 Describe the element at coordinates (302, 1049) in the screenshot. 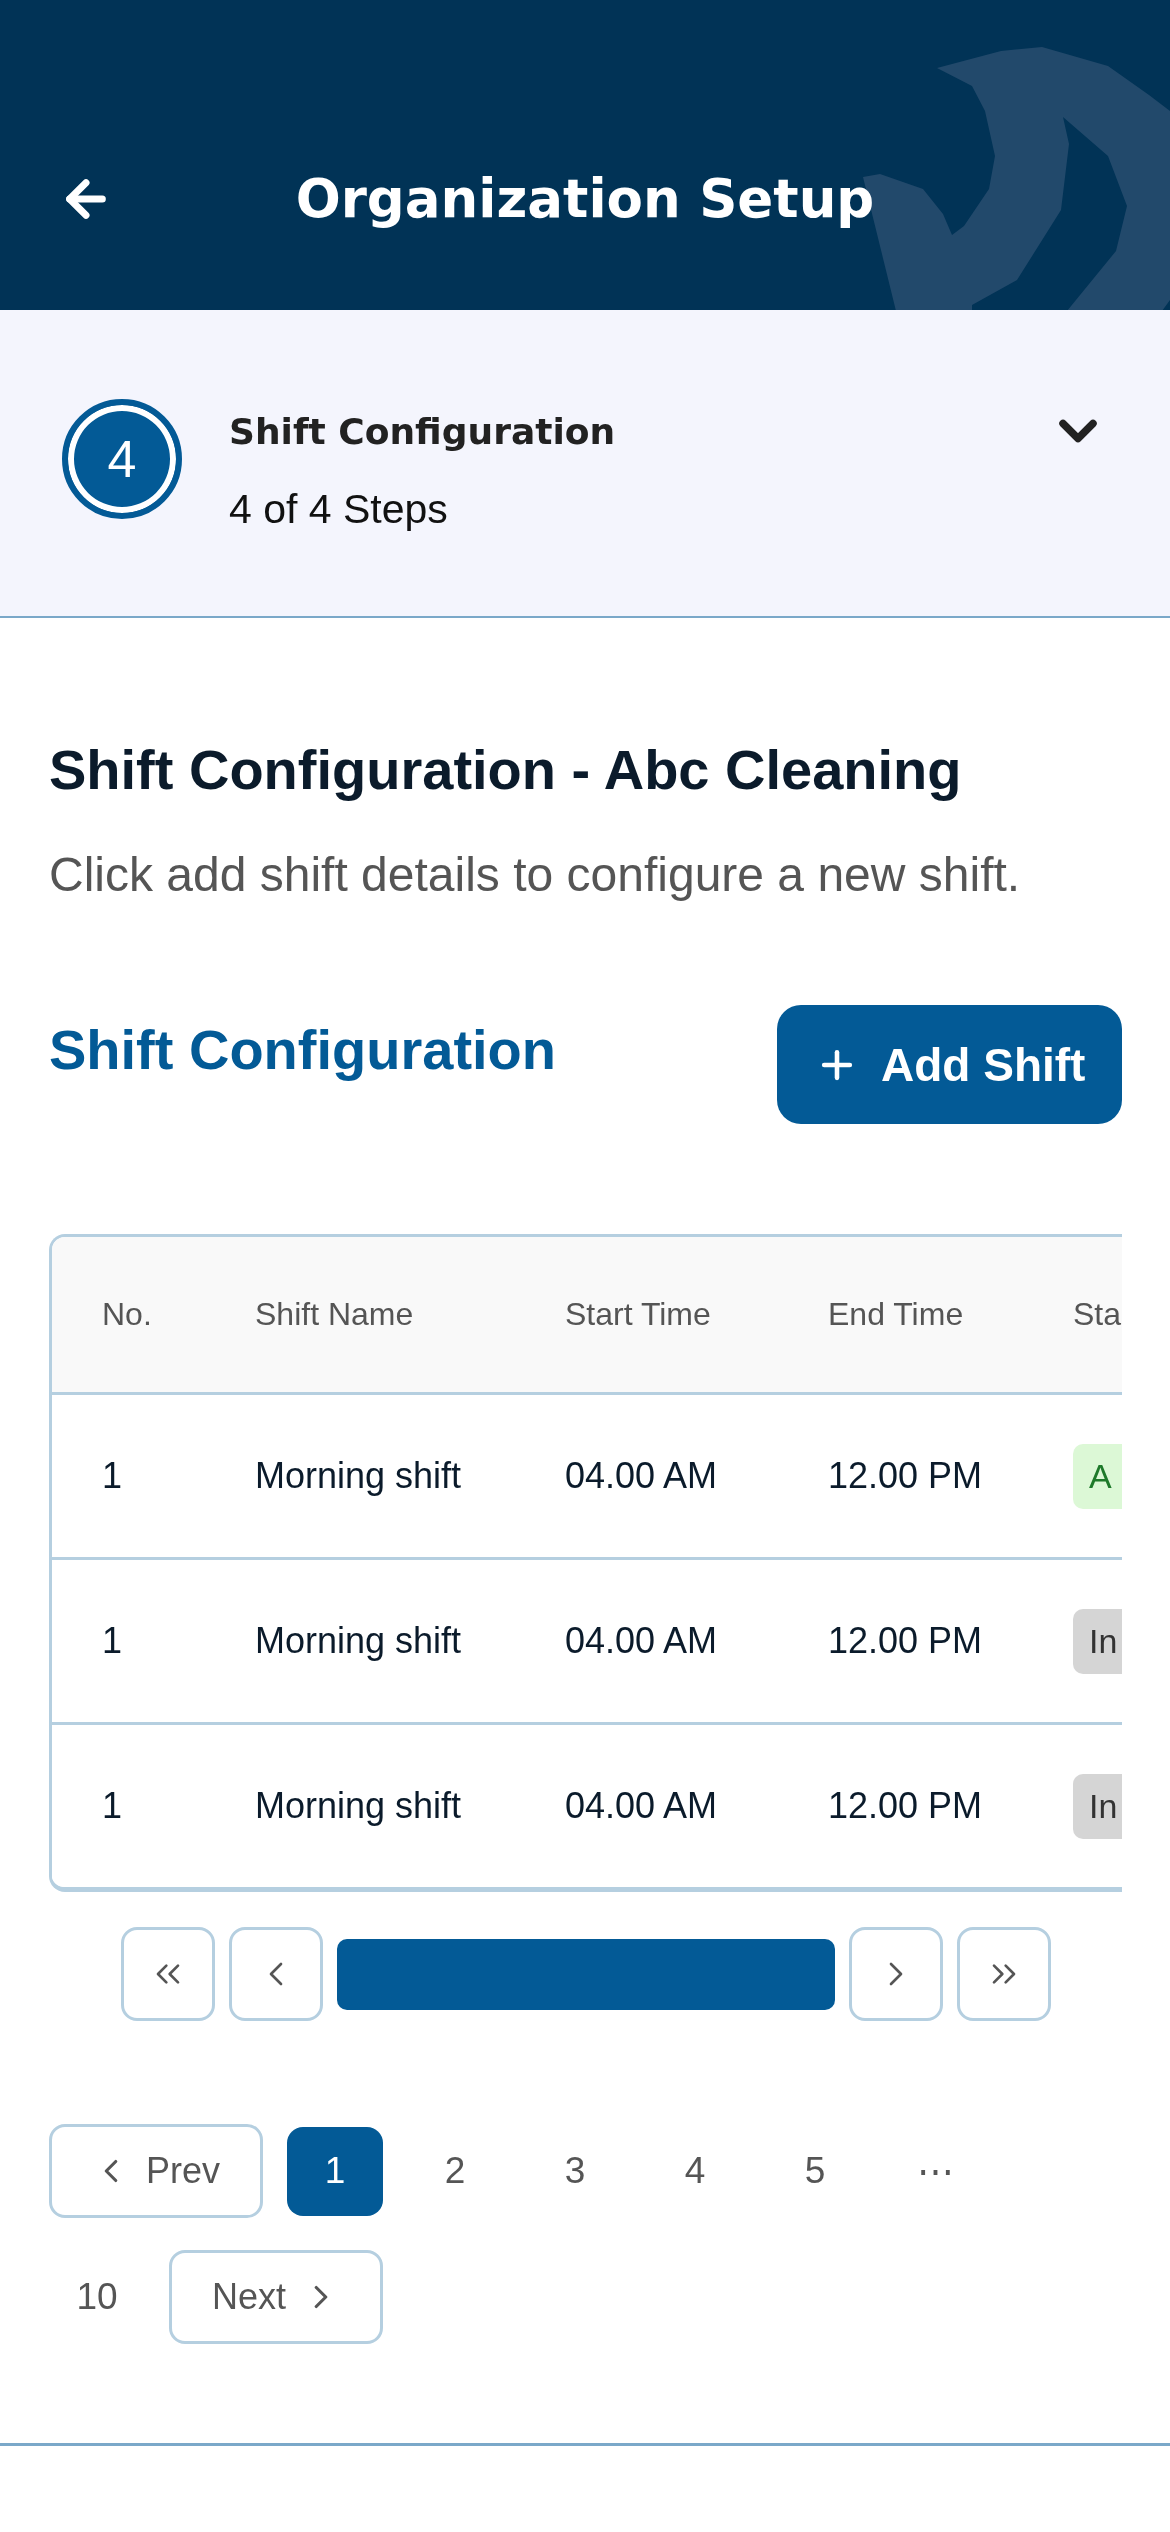

I see `section-title: Shift Configuration` at that location.